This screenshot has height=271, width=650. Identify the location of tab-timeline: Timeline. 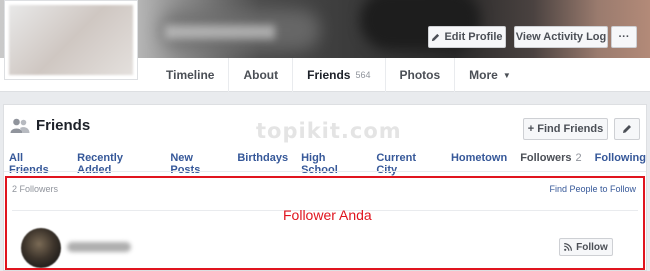
(190, 75).